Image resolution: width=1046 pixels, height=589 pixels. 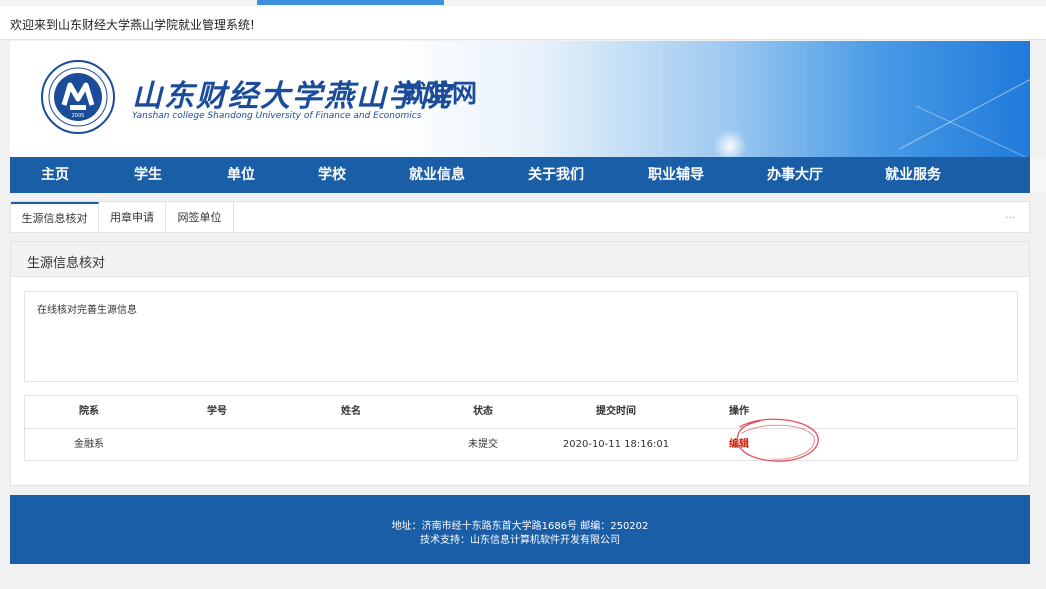 I want to click on nav-item-employer: 单位, so click(x=241, y=175).